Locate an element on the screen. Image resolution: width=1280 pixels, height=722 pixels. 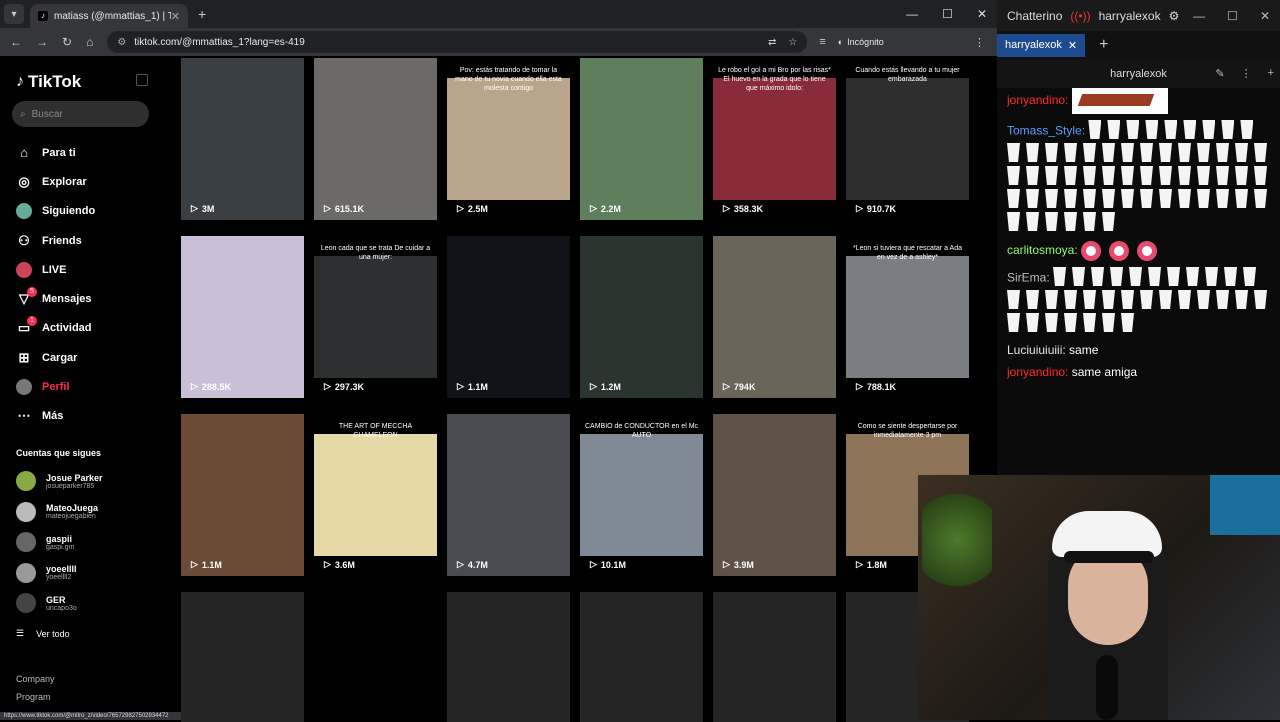
video-card: THE ART OF MECCHA CHAMELEON ▷ 3.6M is located at coordinates (375, 495).